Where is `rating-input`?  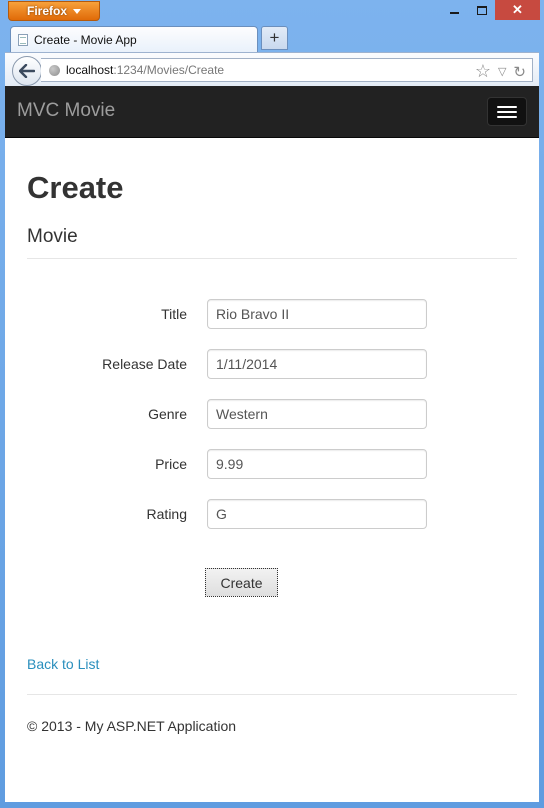 rating-input is located at coordinates (317, 514).